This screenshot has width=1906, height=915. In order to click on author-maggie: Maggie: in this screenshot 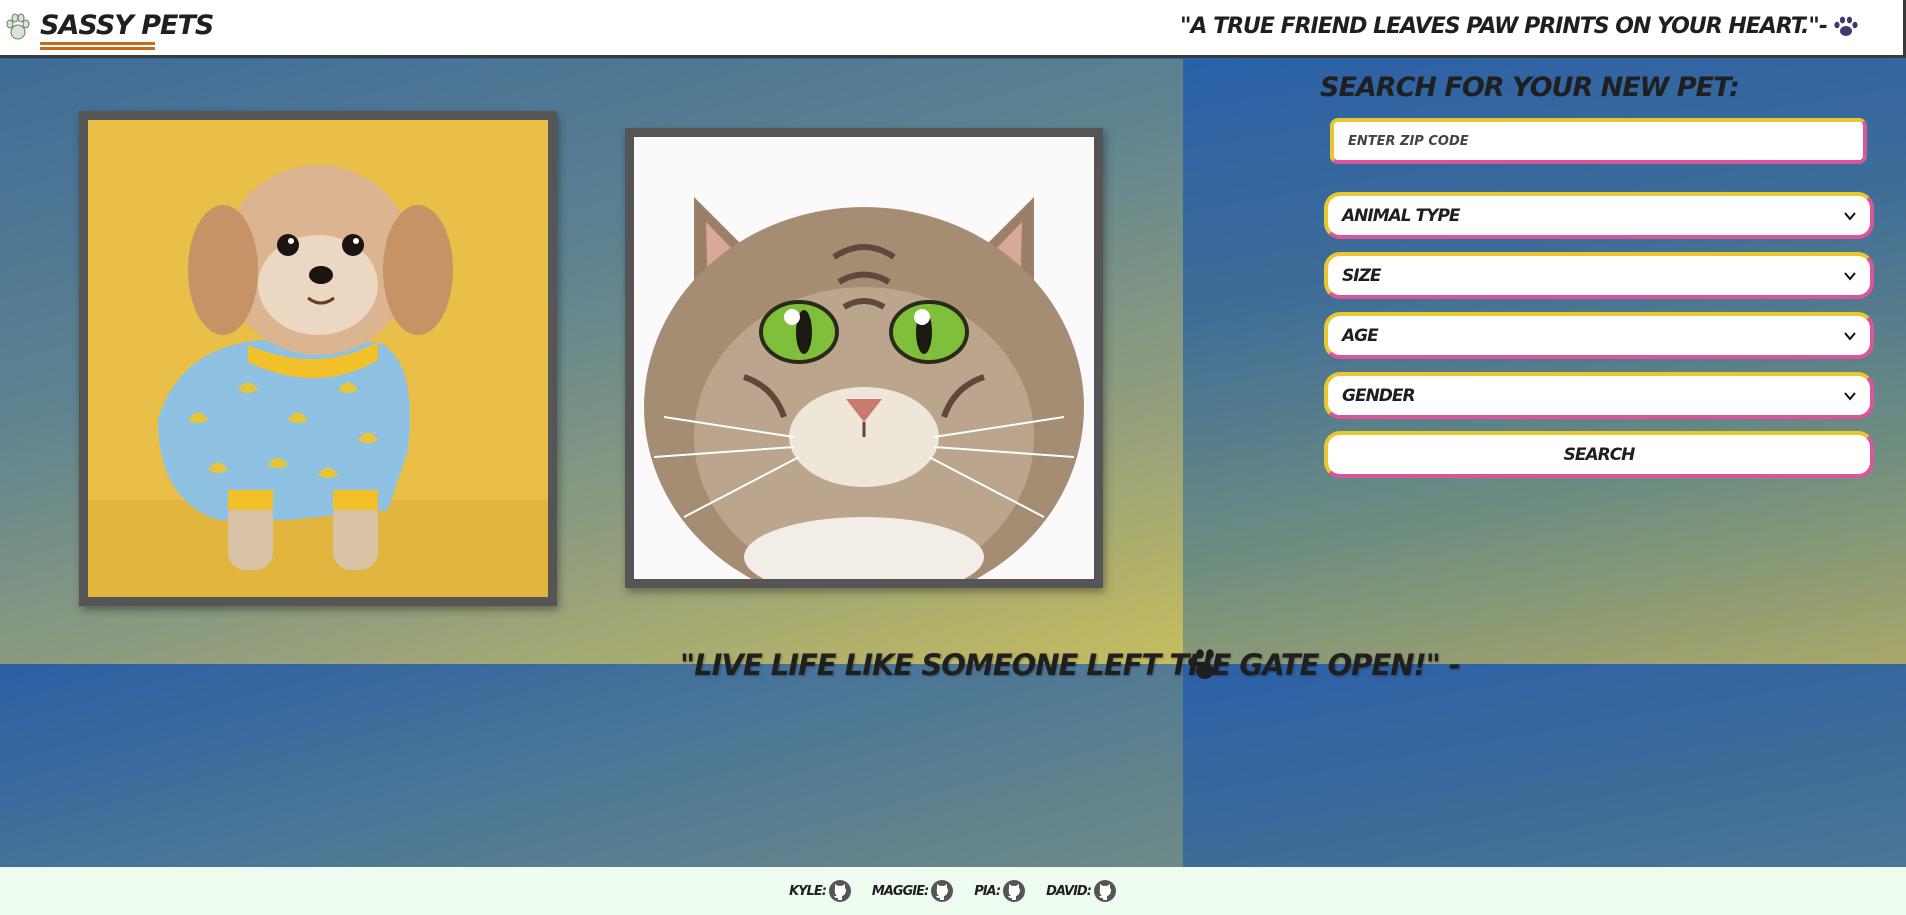, I will do `click(913, 891)`.